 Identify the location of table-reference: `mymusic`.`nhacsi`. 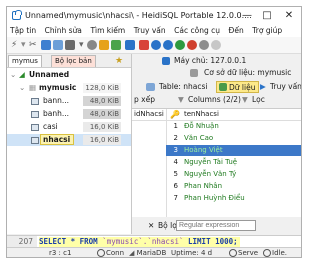
(143, 241).